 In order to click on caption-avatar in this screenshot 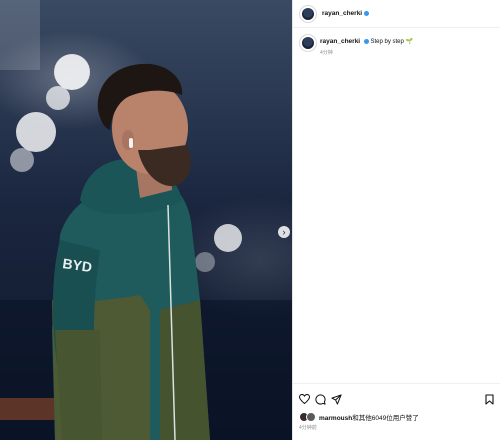, I will do `click(308, 43)`.